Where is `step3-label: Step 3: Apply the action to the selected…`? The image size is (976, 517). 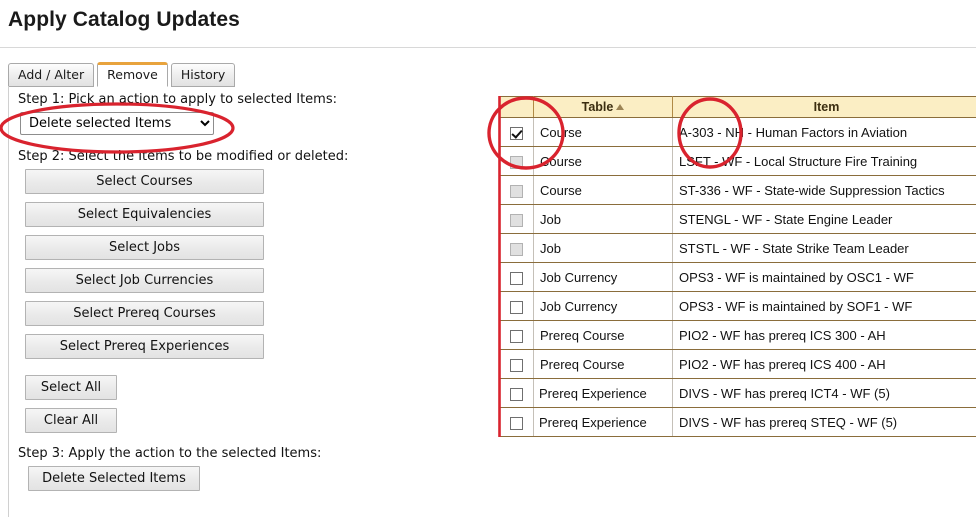
step3-label: Step 3: Apply the action to the selected… is located at coordinates (170, 453).